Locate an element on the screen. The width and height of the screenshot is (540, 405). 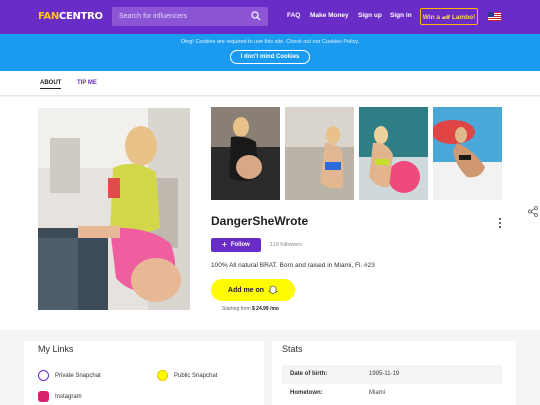
link-instagram: Instagram is located at coordinates (60, 396).